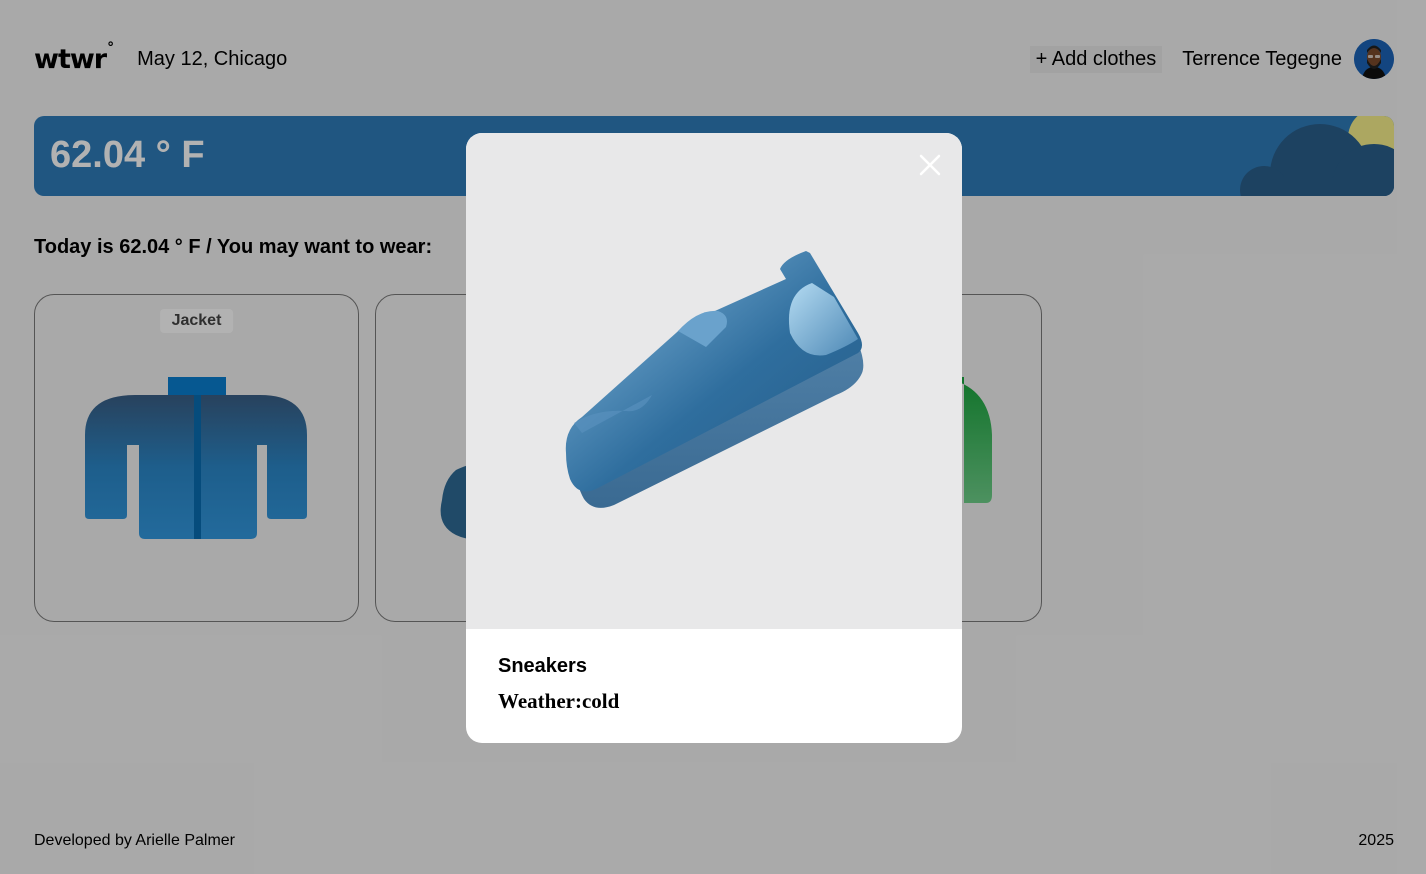  I want to click on footer-year: 2025, so click(1376, 840).